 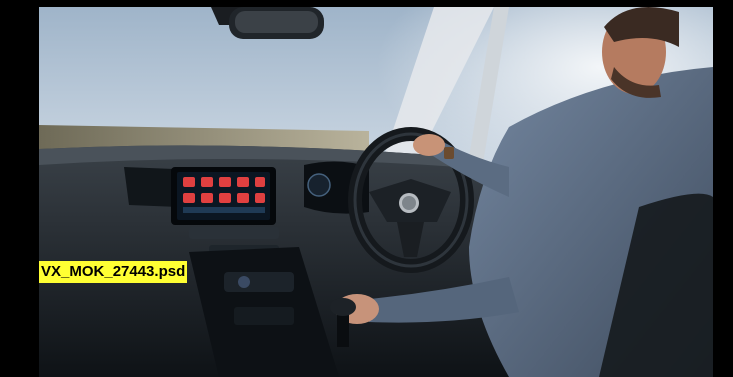 I want to click on infotainment-screen, so click(x=223, y=196).